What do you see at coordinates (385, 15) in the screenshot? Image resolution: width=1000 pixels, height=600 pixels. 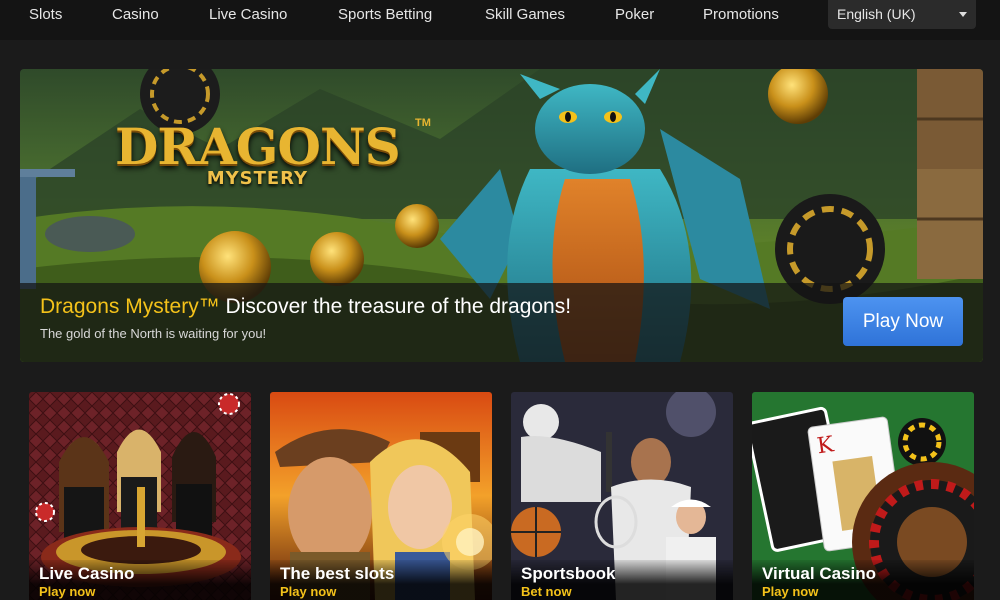 I see `nav-item-sports-betting: Sports Betting` at bounding box center [385, 15].